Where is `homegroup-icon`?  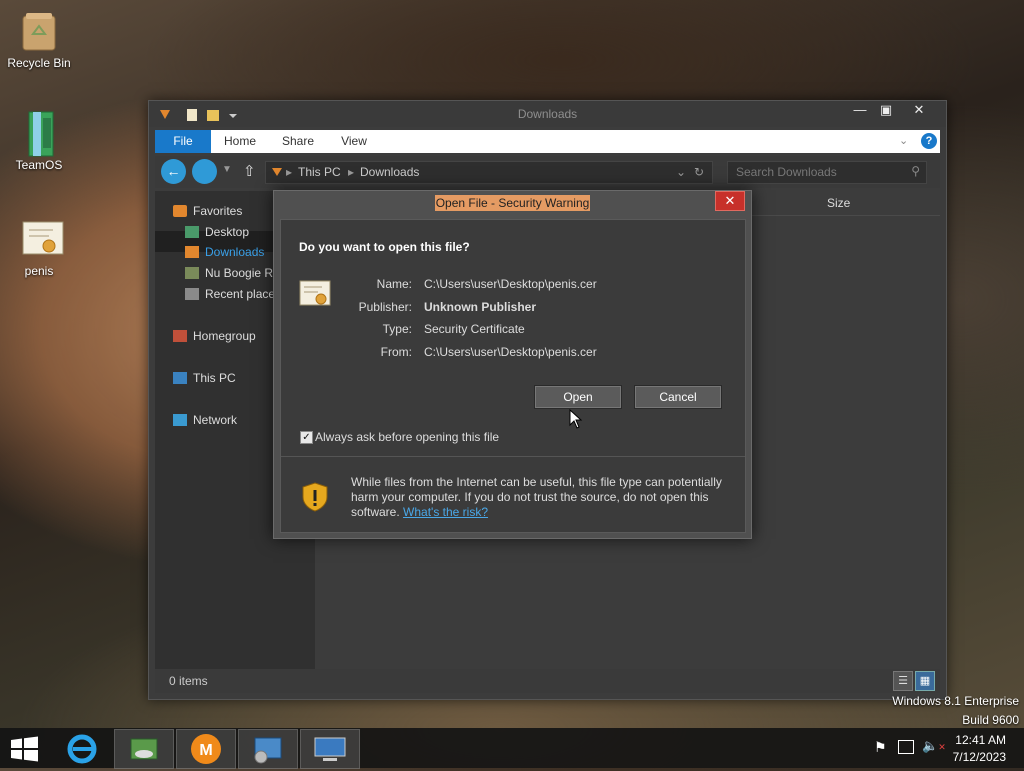 homegroup-icon is located at coordinates (180, 336).